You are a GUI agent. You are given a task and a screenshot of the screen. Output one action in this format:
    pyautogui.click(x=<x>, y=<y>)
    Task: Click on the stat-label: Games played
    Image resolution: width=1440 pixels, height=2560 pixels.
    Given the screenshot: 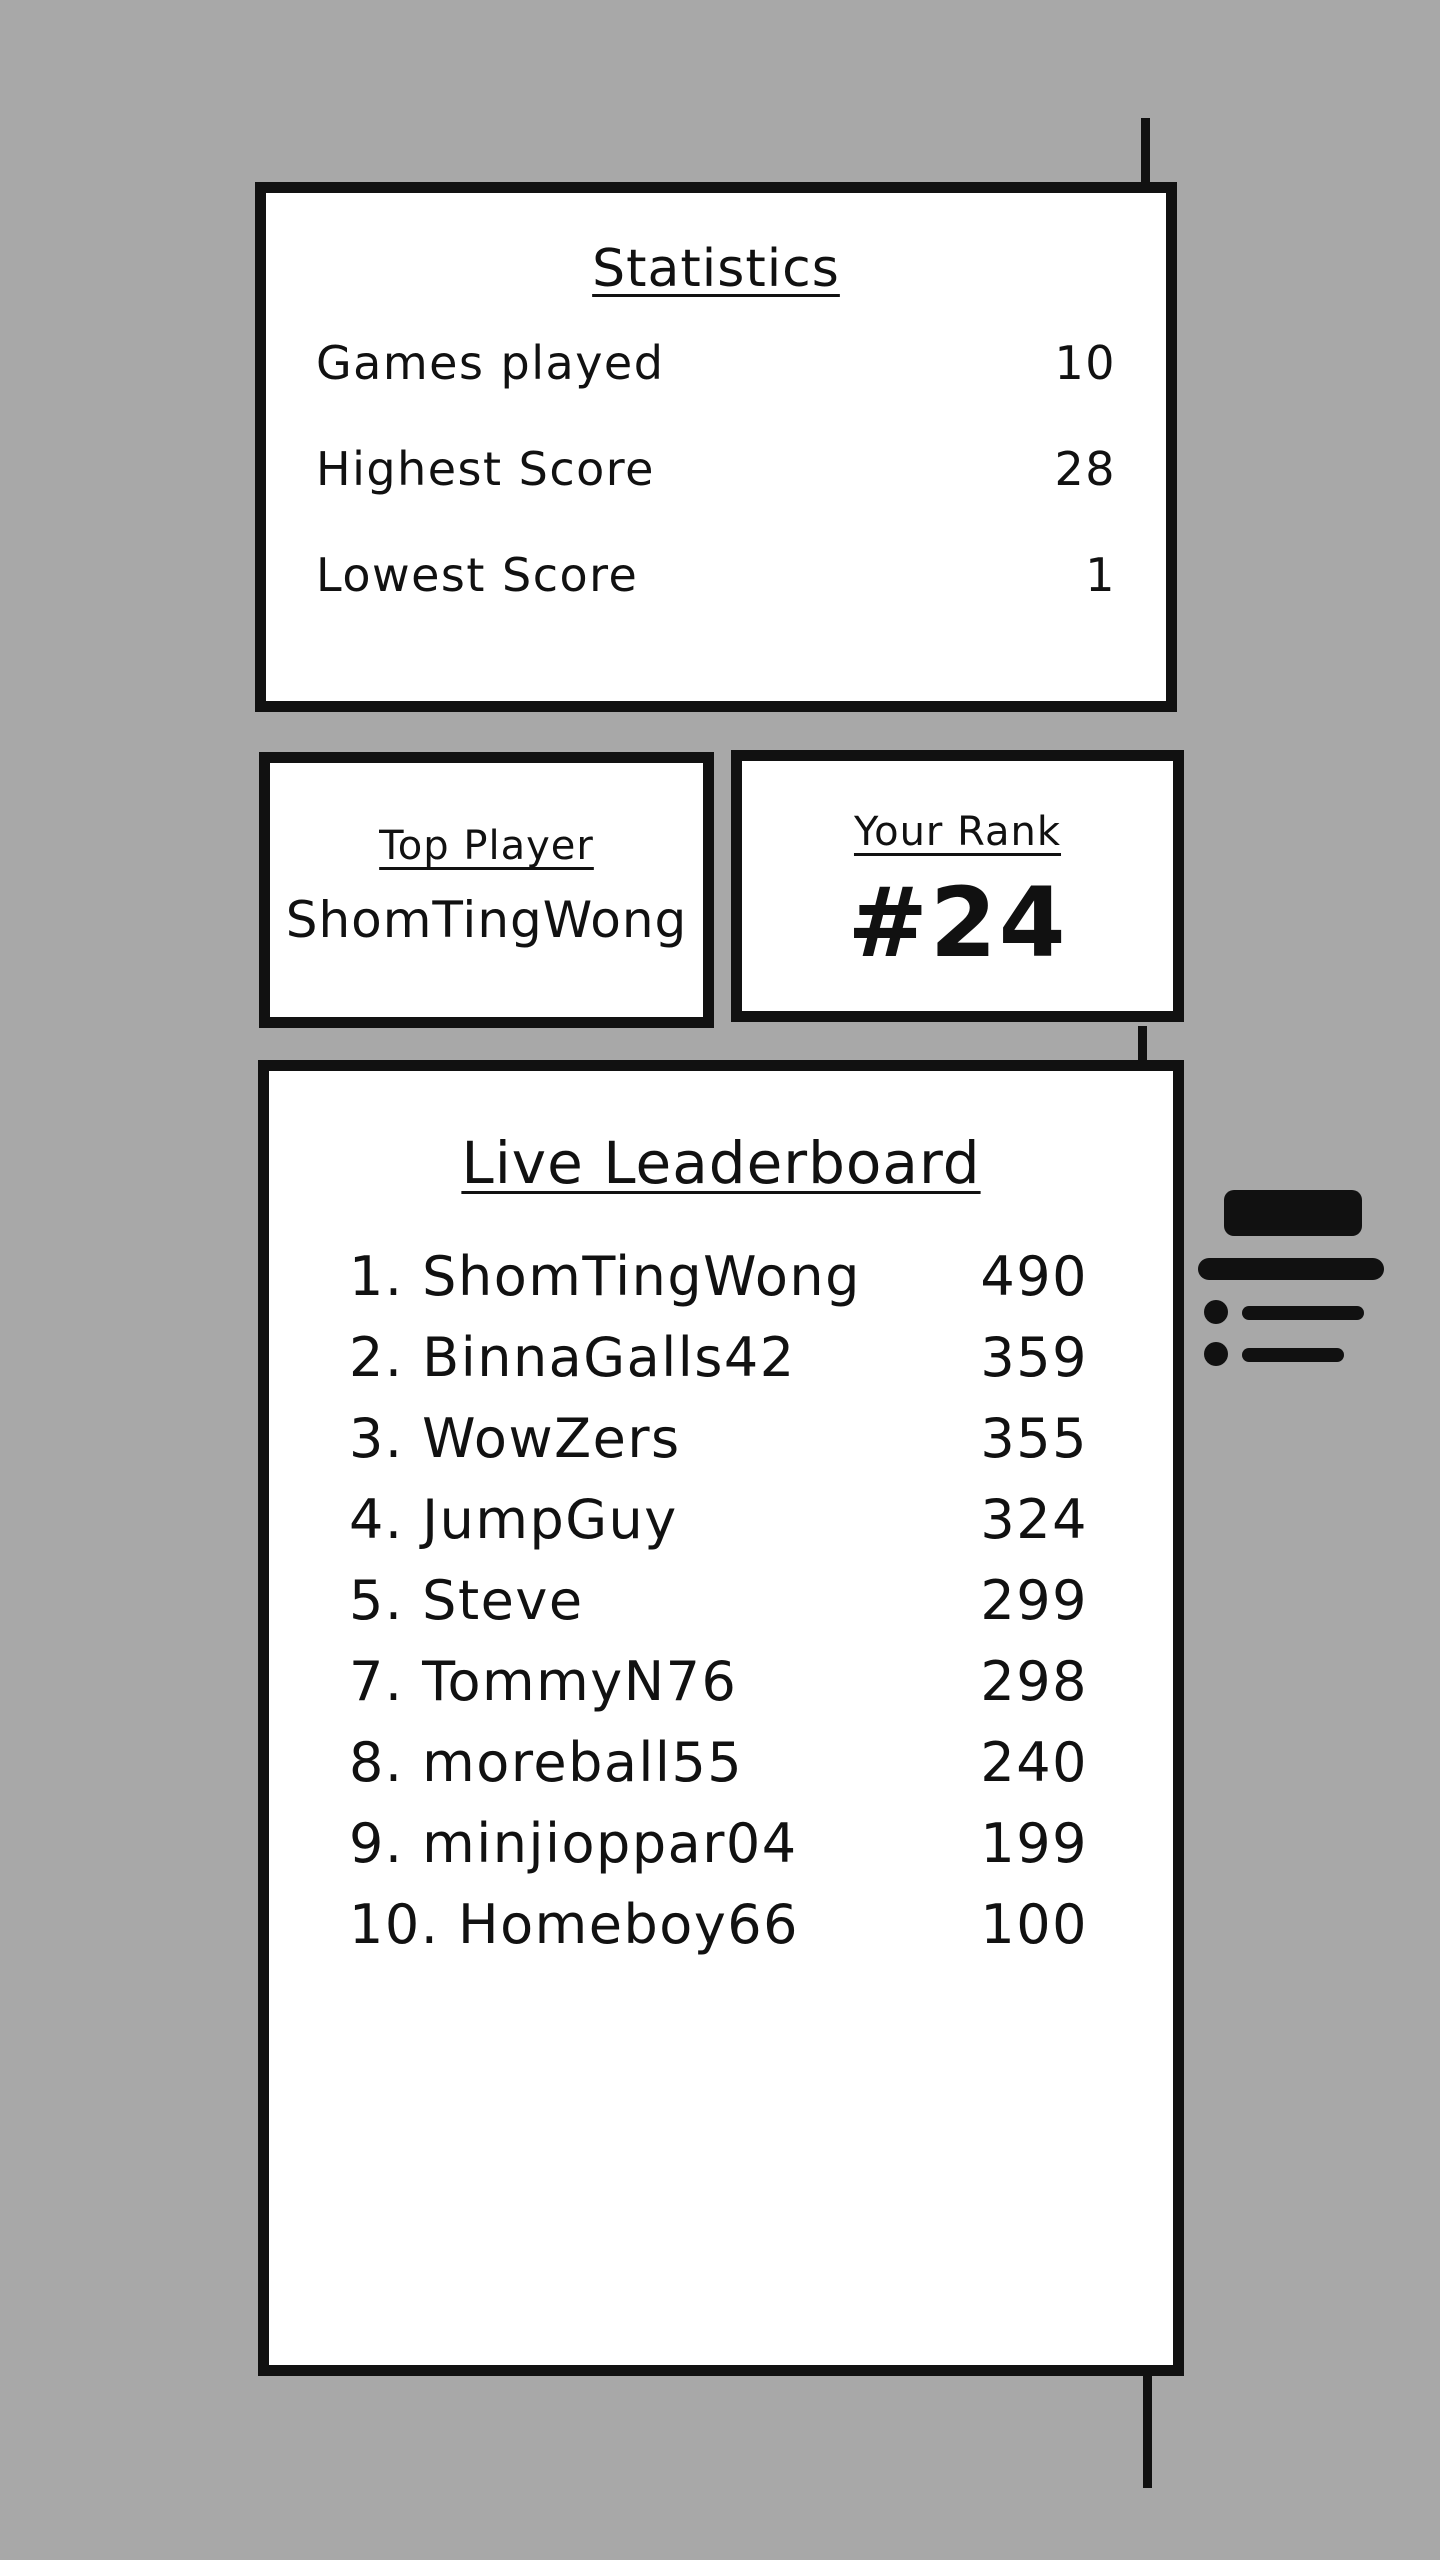 What is the action you would take?
    pyautogui.click(x=490, y=363)
    